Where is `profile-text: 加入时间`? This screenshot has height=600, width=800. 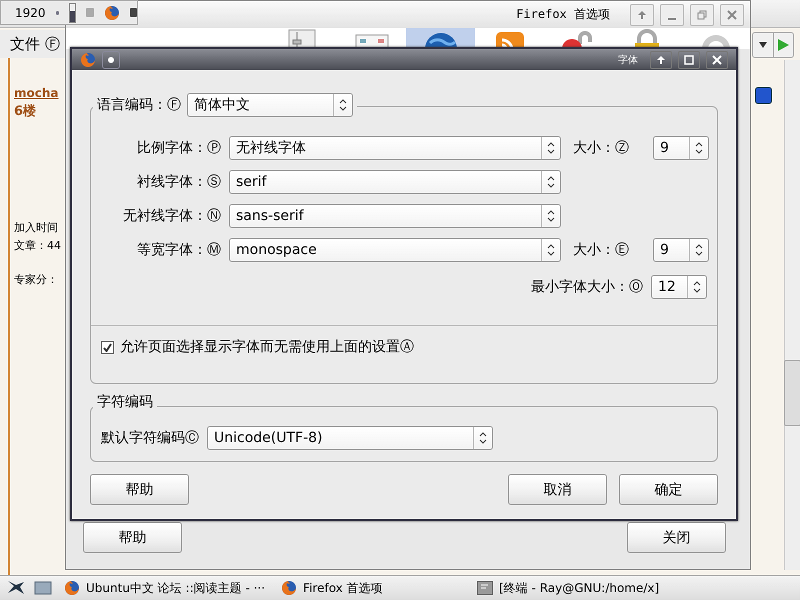
profile-text: 加入时间 is located at coordinates (36, 227).